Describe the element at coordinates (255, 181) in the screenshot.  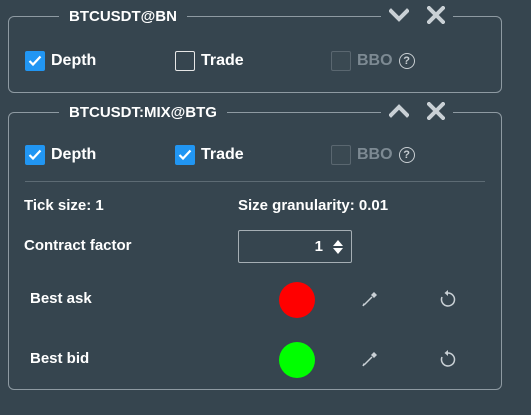
I see `section-divider` at that location.